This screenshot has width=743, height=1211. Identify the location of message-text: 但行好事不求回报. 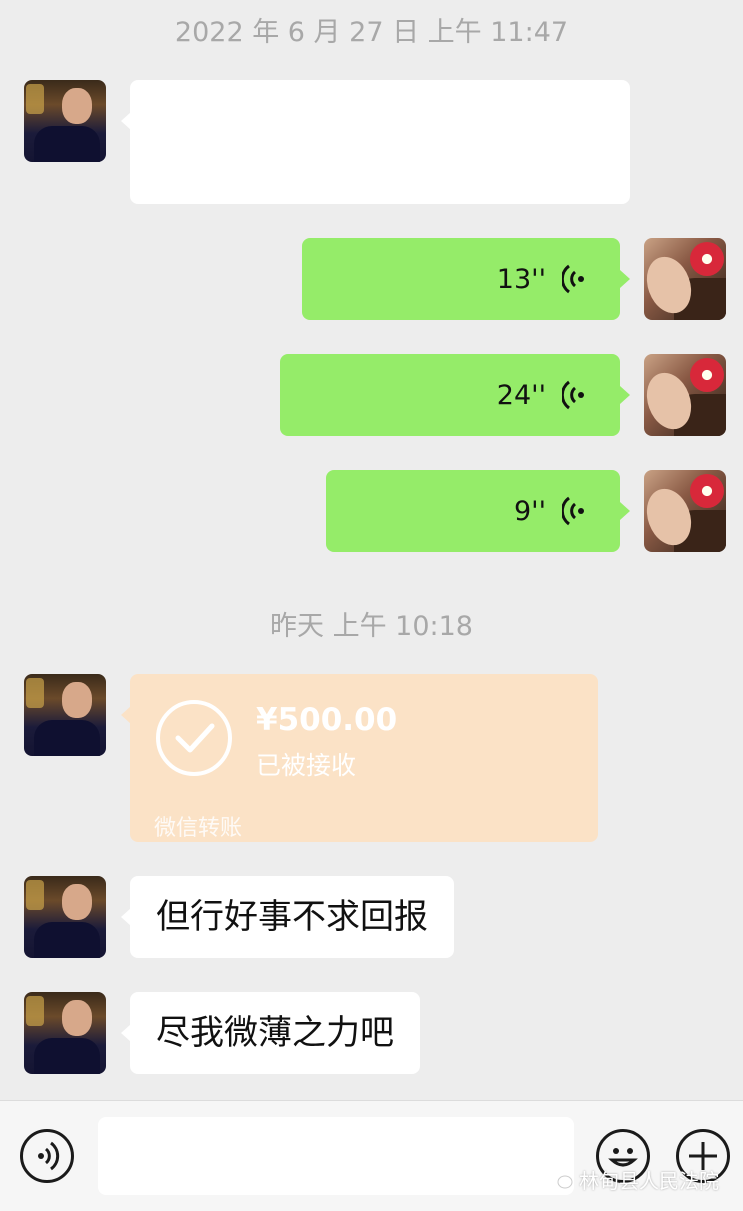
(292, 917).